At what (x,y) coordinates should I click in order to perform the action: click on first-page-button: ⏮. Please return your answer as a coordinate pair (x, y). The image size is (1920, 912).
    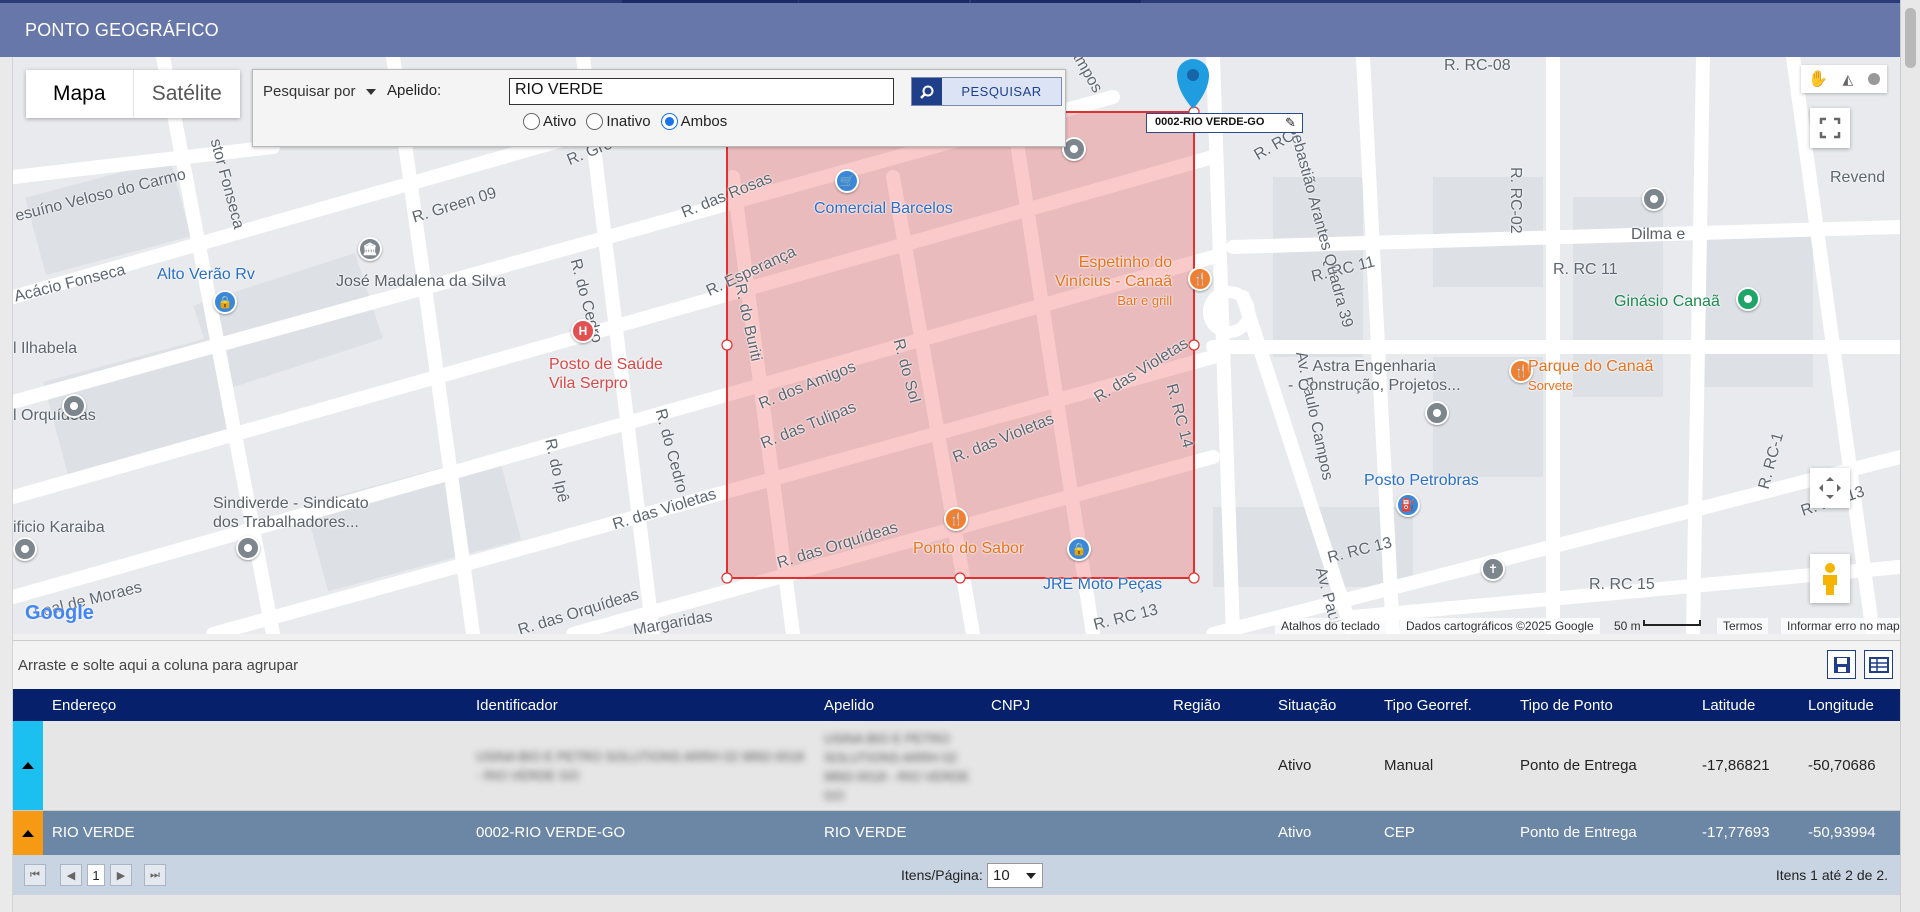
    Looking at the image, I should click on (35, 875).